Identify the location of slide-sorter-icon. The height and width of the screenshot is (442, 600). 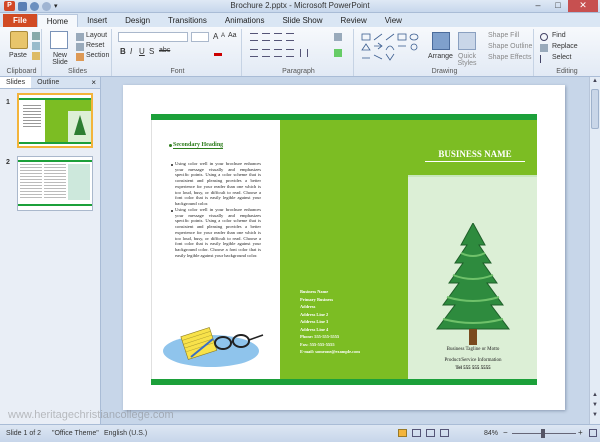
(416, 433).